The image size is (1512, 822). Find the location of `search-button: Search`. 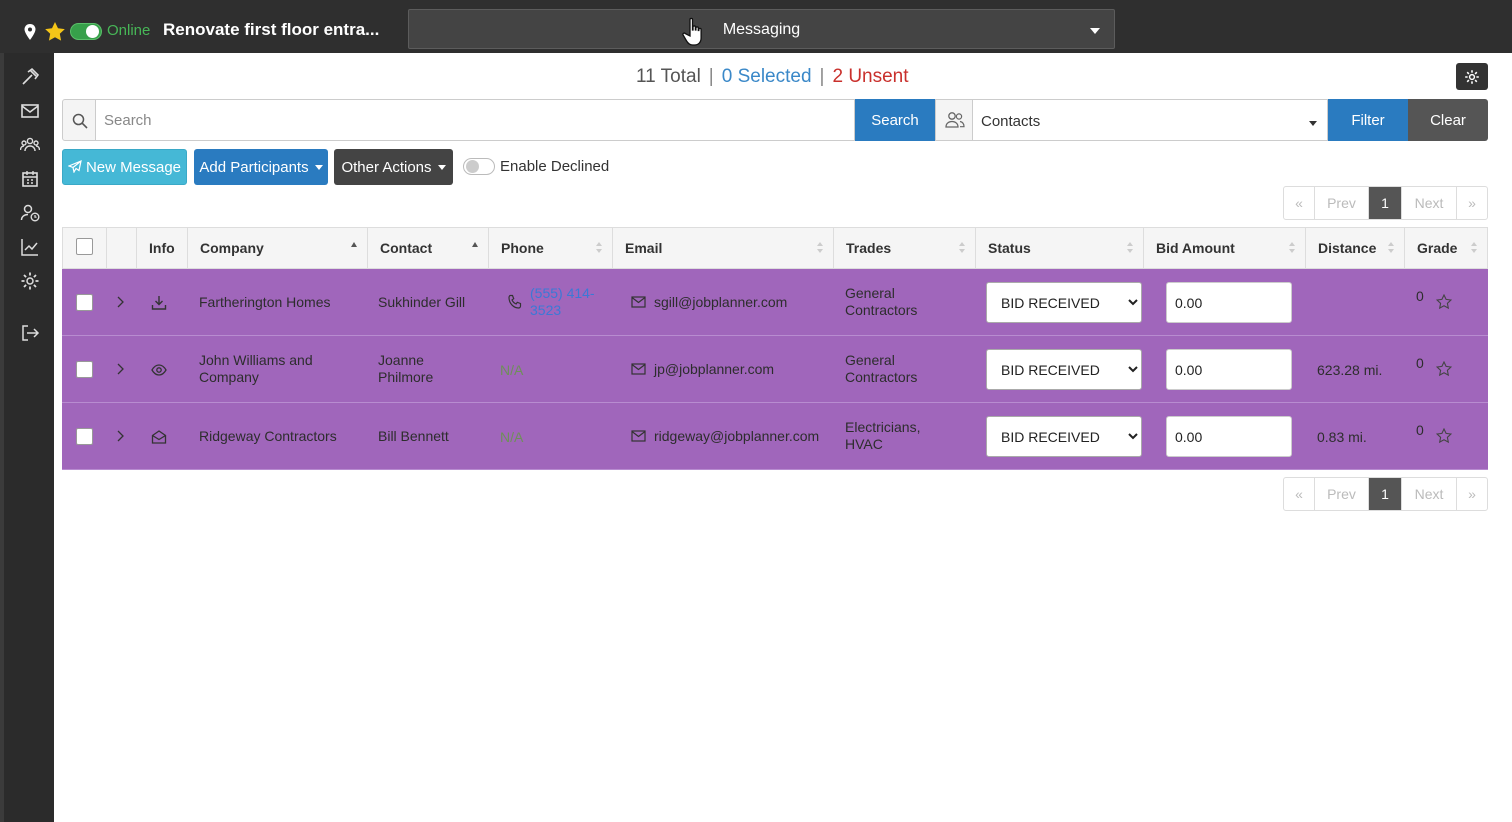

search-button: Search is located at coordinates (895, 120).